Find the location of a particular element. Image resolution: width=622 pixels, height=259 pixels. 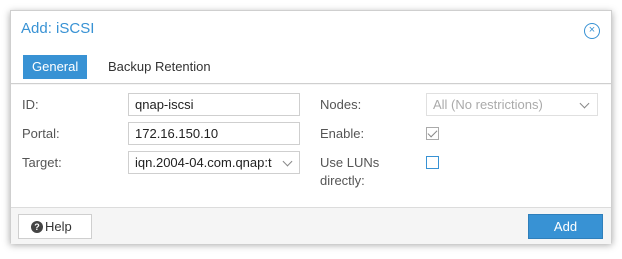

dialog-title: Add: iSCSI is located at coordinates (58, 28).